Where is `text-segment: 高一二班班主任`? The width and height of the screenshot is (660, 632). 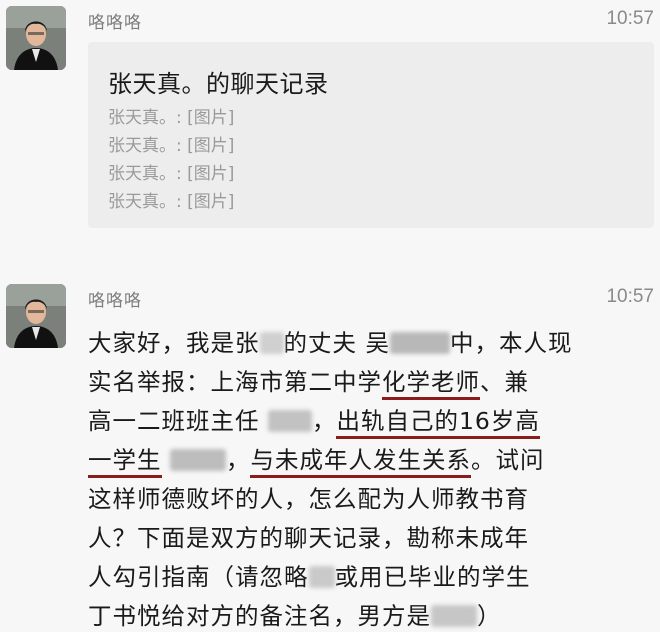 text-segment: 高一二班班主任 is located at coordinates (178, 421).